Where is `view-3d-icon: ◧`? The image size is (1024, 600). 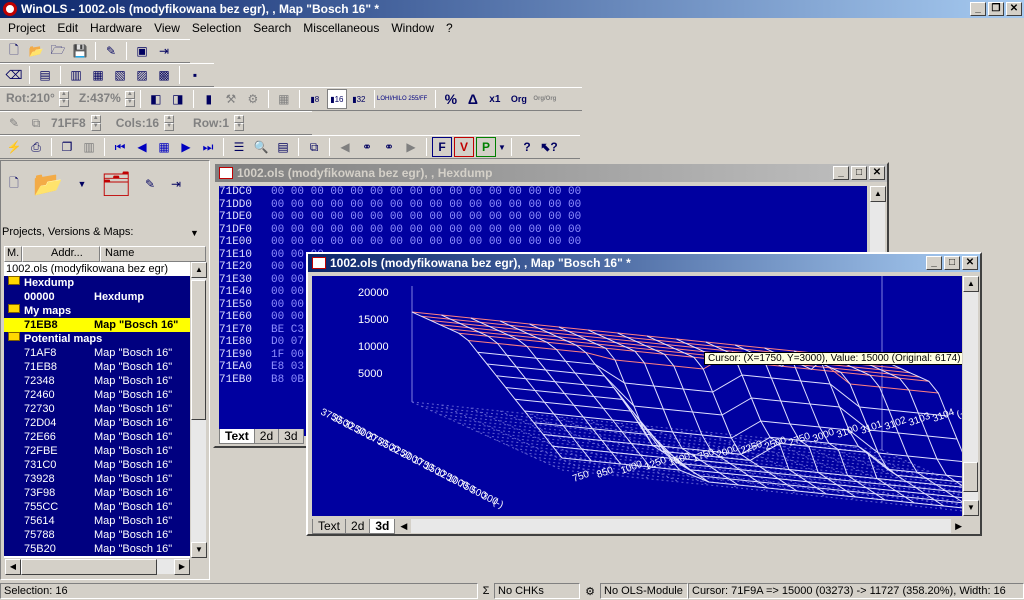 view-3d-icon: ◧ is located at coordinates (156, 99).